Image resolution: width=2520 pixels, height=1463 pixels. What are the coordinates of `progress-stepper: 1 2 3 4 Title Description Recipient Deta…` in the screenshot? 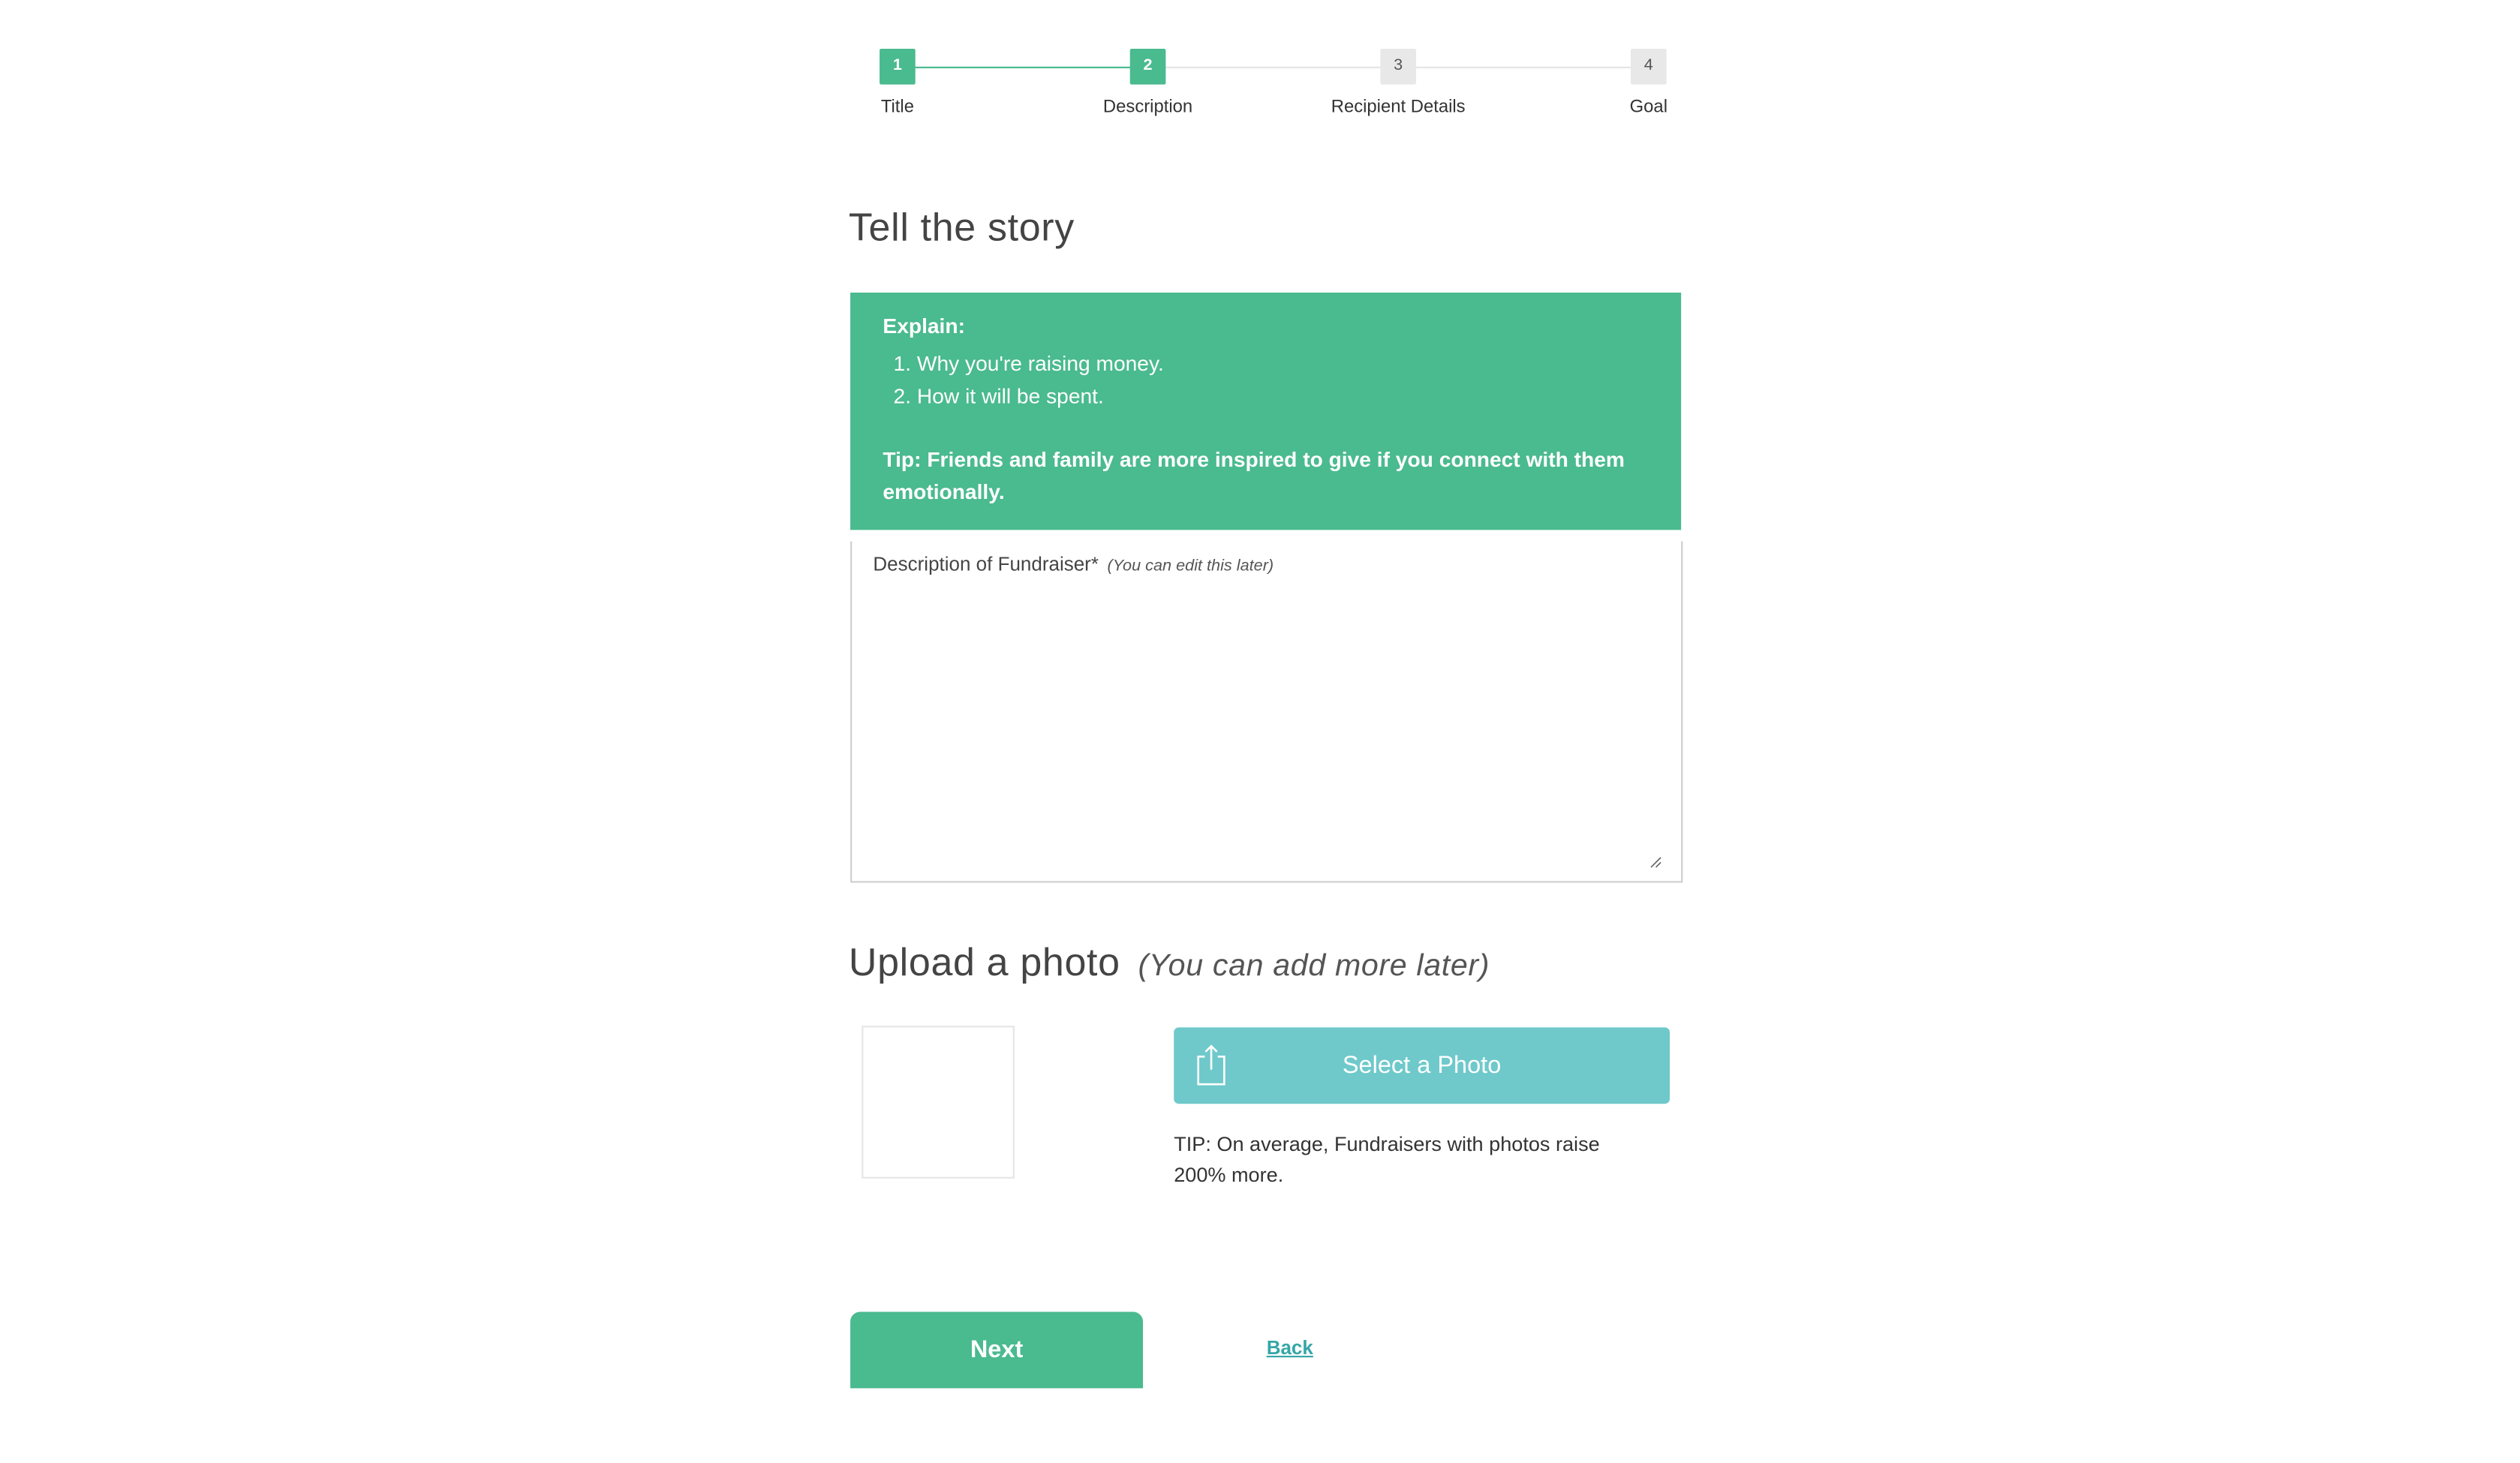 It's located at (1260, 73).